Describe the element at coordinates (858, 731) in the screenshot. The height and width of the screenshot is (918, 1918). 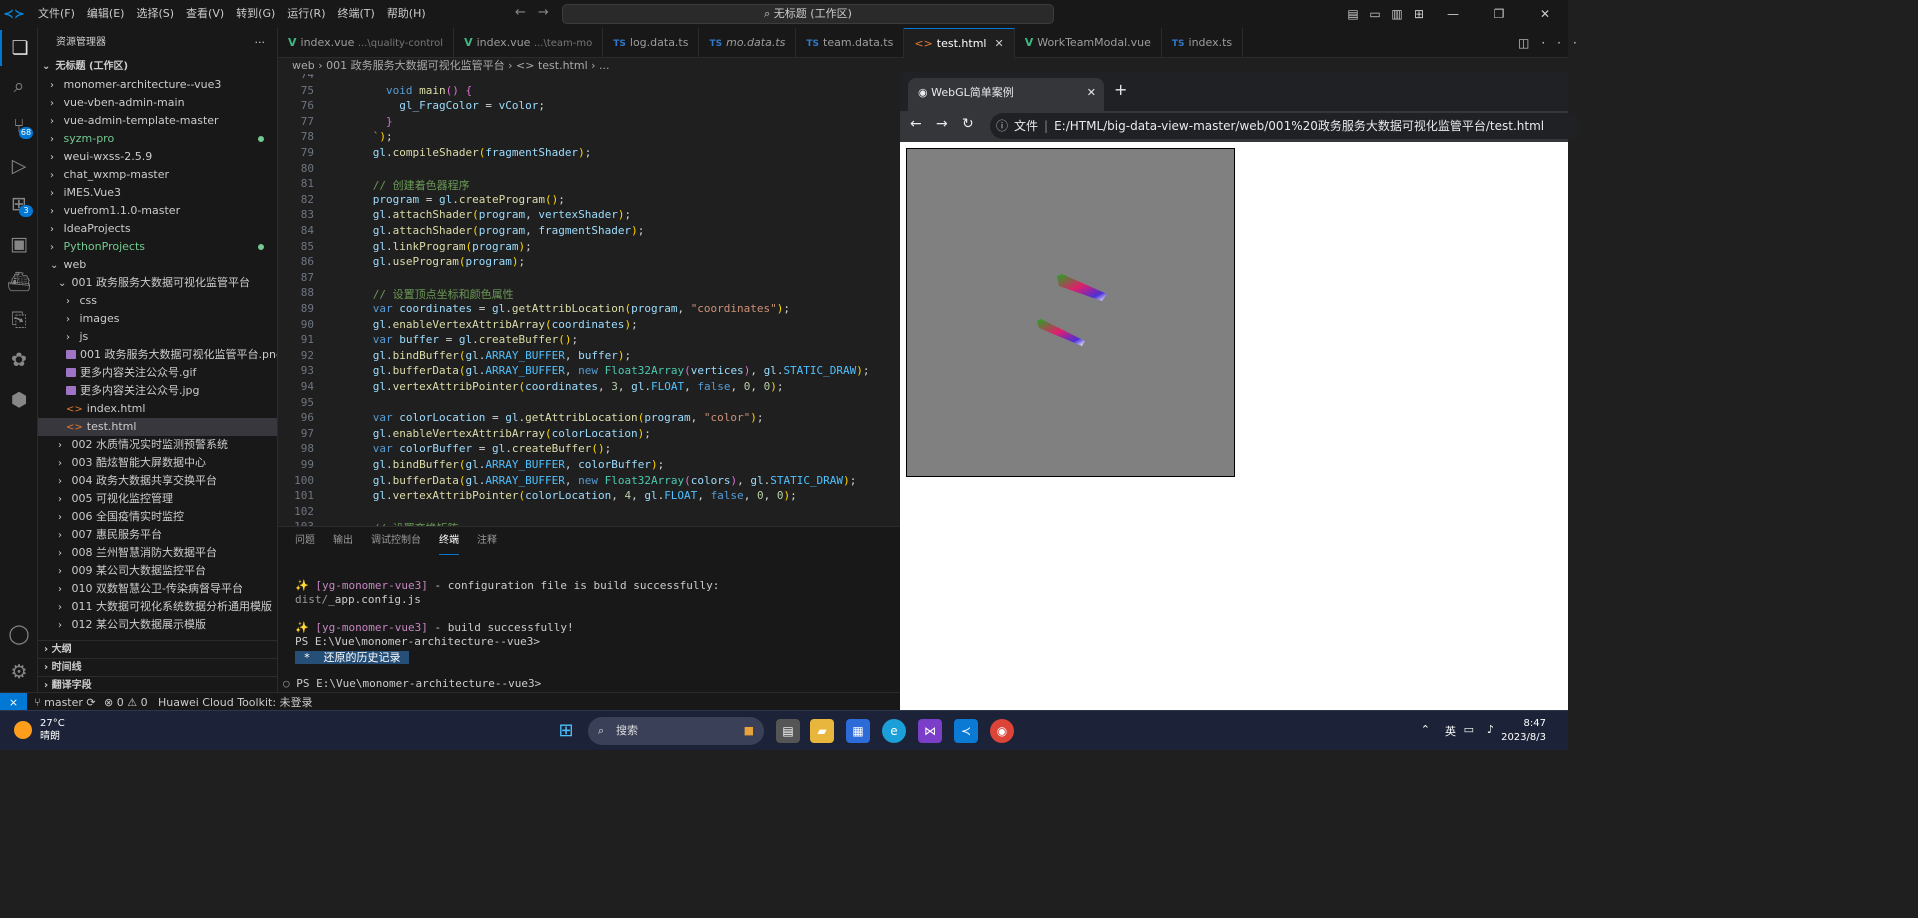
I see `store-icon: ▦` at that location.